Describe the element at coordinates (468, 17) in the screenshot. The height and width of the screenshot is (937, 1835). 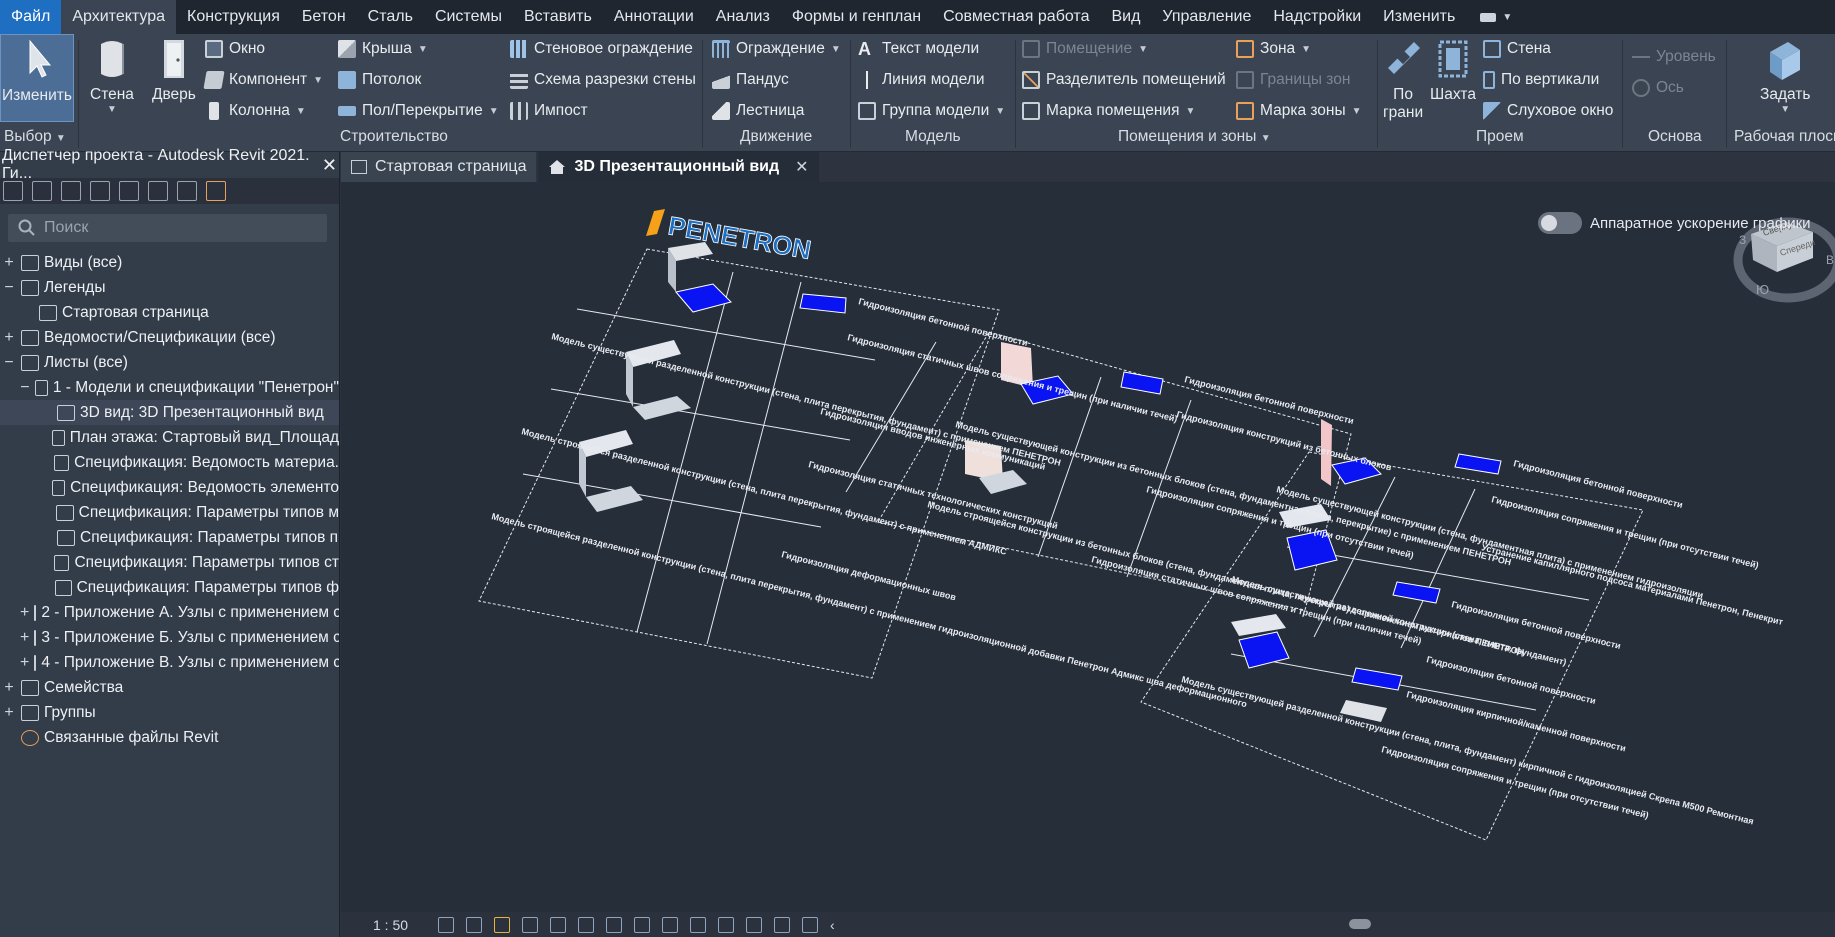
I see `menu-item: Системы` at that location.